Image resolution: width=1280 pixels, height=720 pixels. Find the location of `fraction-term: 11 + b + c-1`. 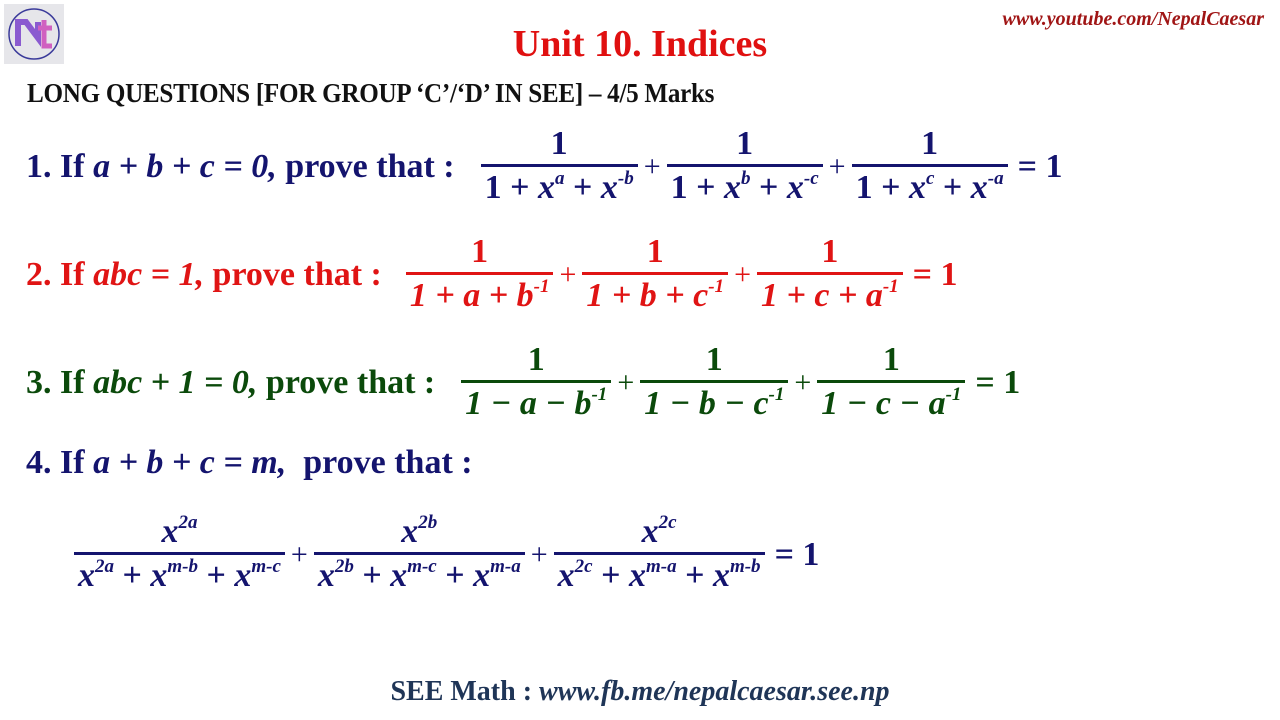

fraction-term: 11 + b + c-1 is located at coordinates (655, 274).